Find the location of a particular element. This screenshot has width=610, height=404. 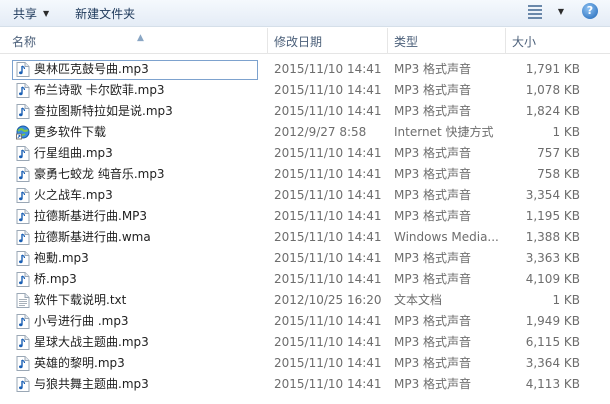

new-folder-label: 新建文件夹 is located at coordinates (105, 13).